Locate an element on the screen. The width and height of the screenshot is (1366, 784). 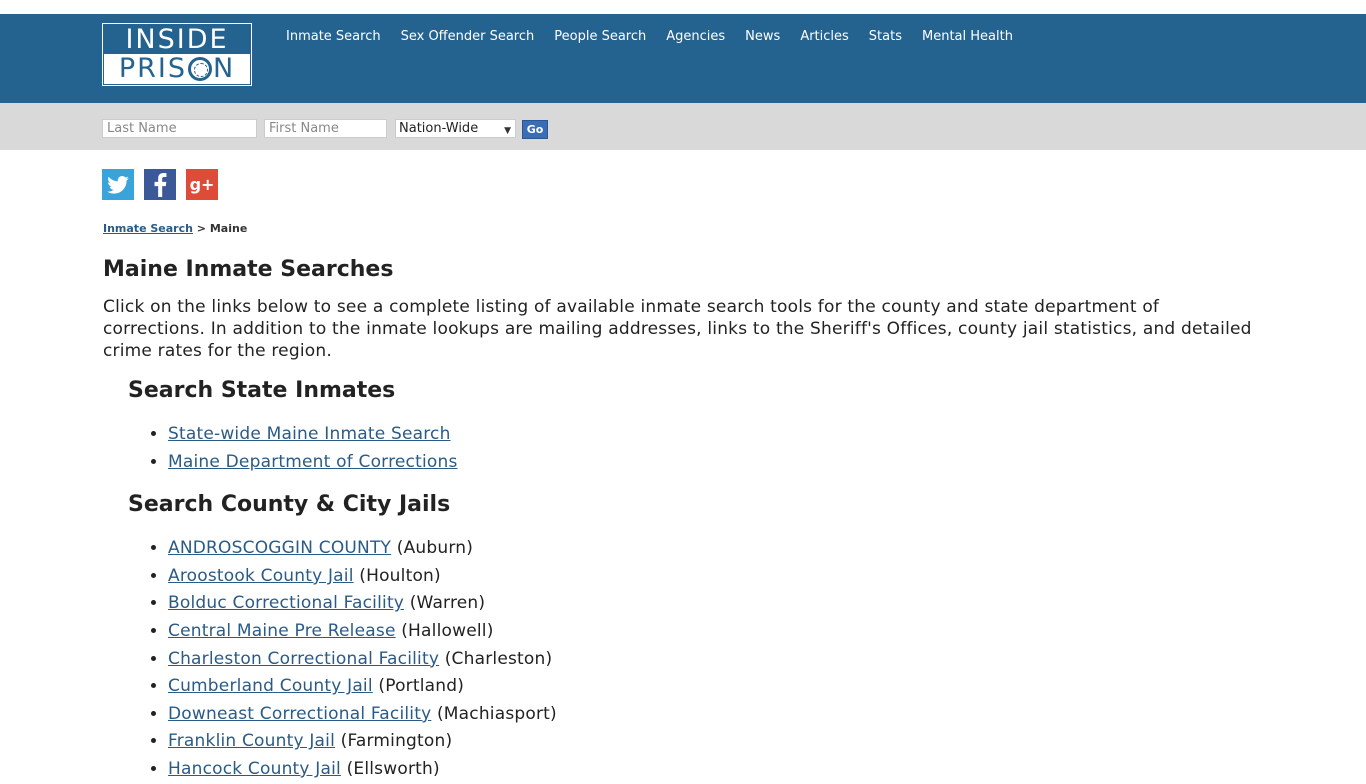
jail-city: (Hallowell) is located at coordinates (447, 630).